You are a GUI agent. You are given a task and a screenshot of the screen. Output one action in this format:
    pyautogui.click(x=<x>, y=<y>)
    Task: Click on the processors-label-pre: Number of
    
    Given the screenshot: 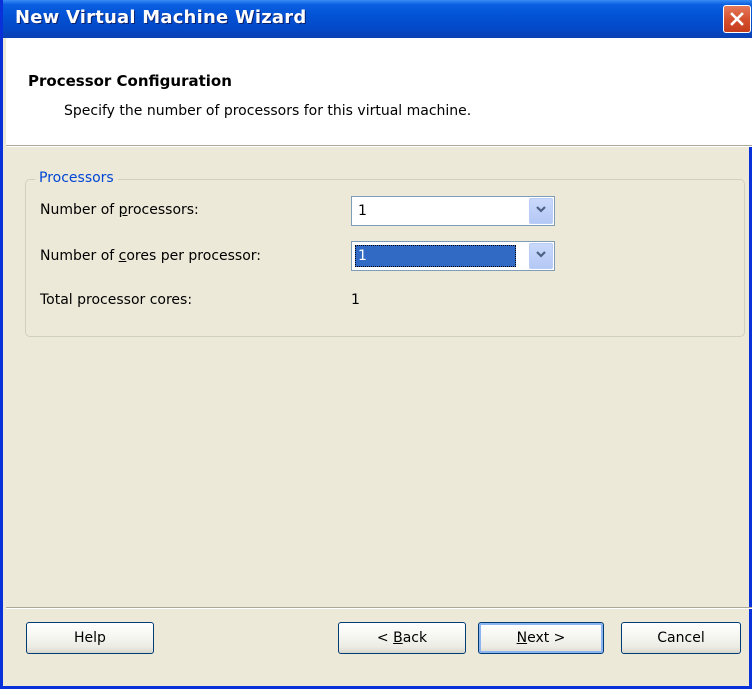 What is the action you would take?
    pyautogui.click(x=79, y=210)
    